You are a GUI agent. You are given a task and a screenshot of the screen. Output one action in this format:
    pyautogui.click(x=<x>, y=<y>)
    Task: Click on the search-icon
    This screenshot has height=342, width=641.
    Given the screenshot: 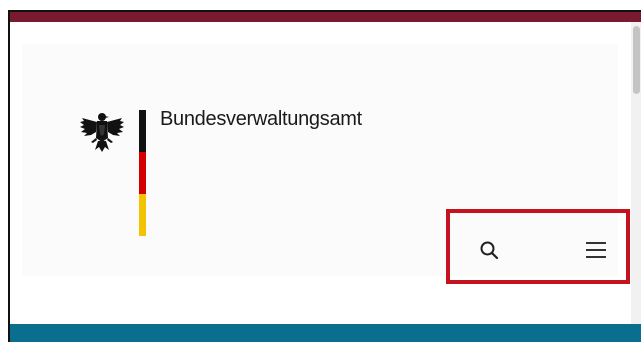 What is the action you would take?
    pyautogui.click(x=489, y=250)
    